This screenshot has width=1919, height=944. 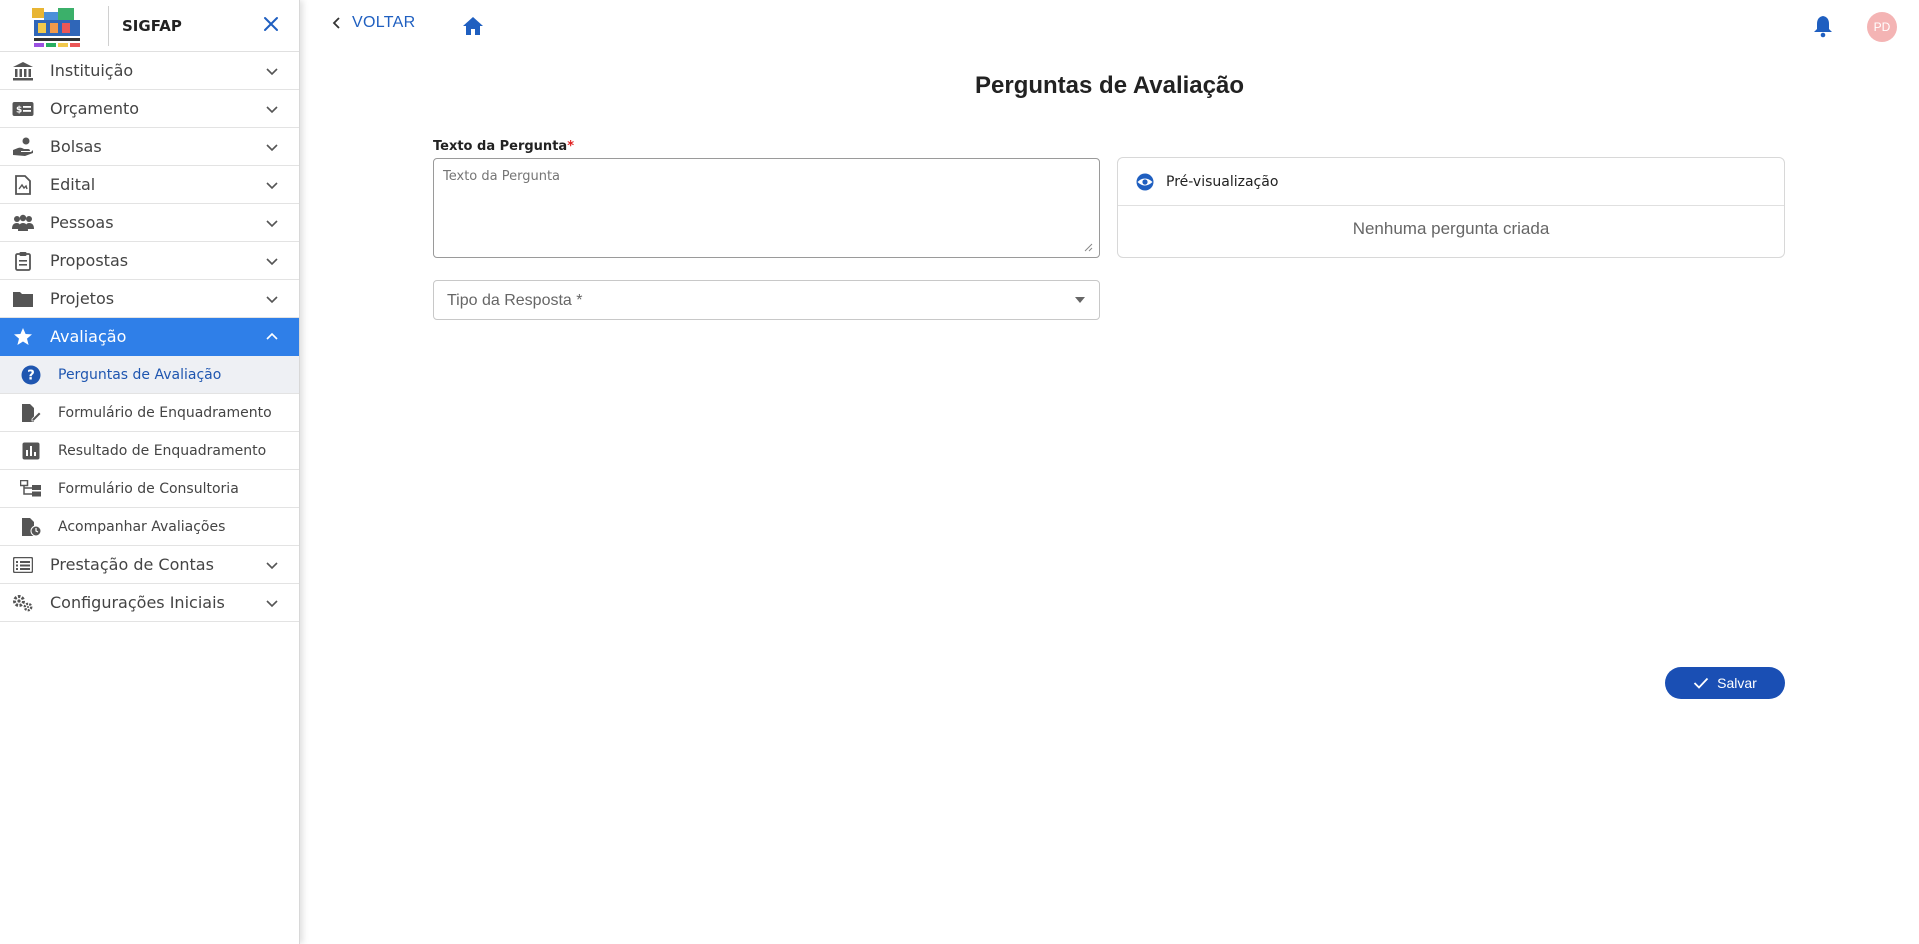 What do you see at coordinates (766, 300) in the screenshot?
I see `answer-type-select: Tipo da Resposta *` at bounding box center [766, 300].